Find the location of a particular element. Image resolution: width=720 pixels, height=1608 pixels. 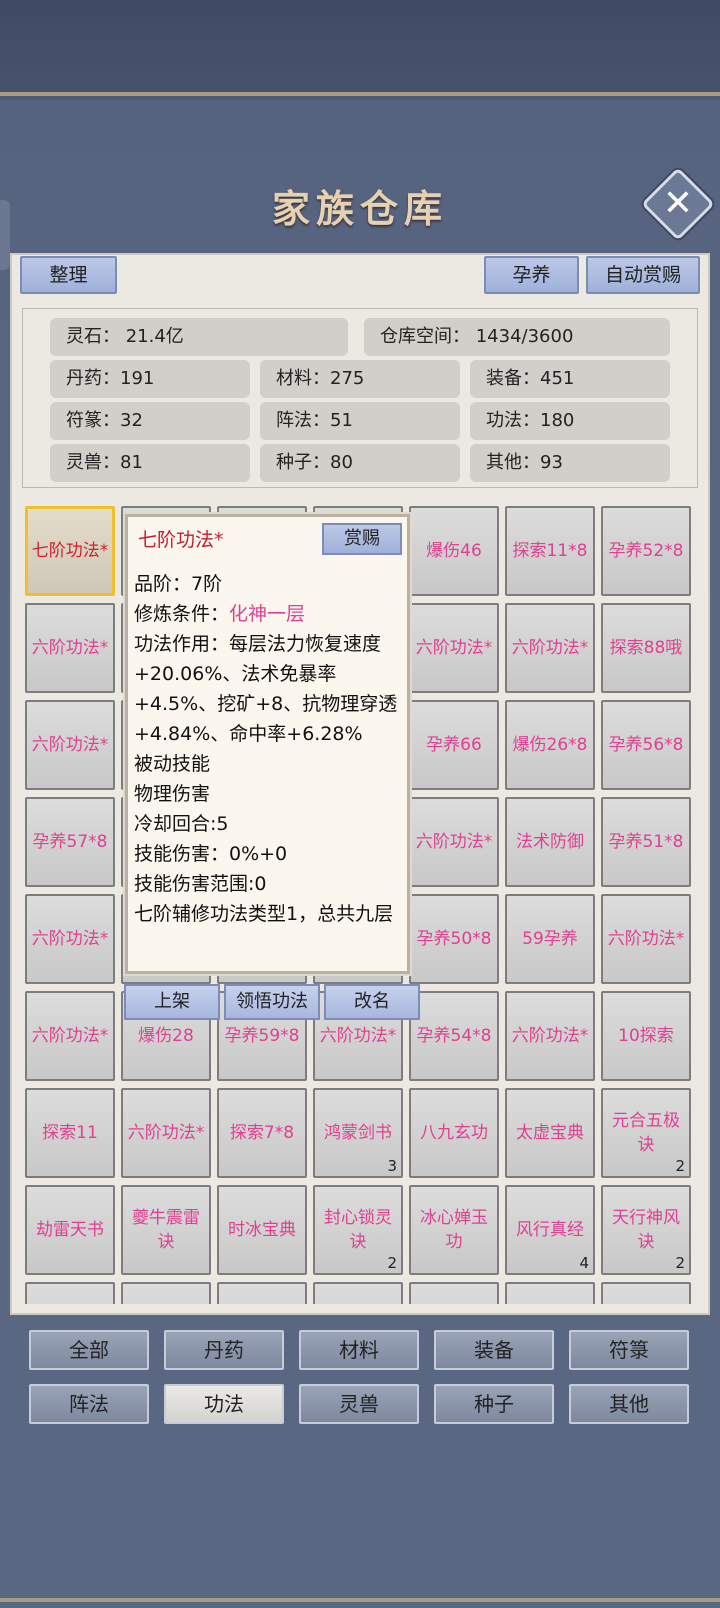

item-label: 爆伤26*8 is located at coordinates (550, 745).